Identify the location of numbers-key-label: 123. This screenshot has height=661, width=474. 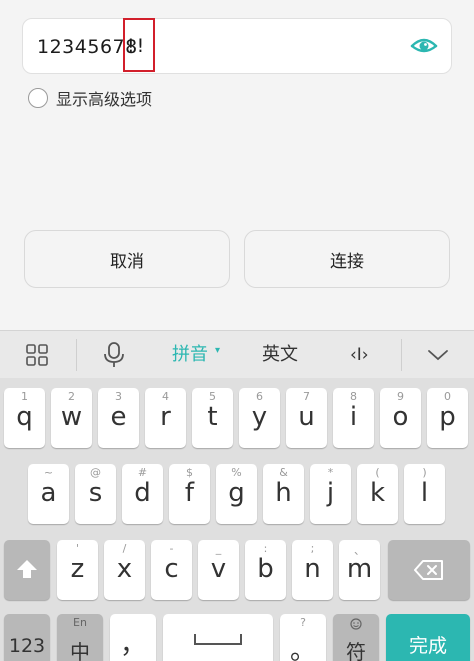
(27, 646).